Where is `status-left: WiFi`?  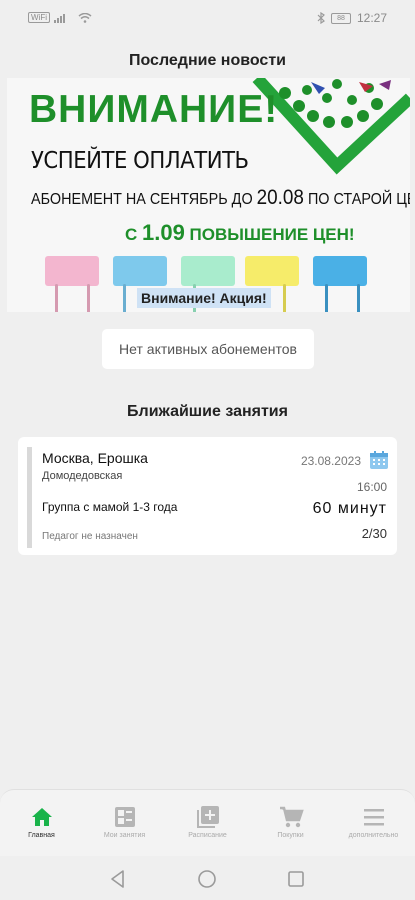 status-left: WiFi is located at coordinates (60, 17).